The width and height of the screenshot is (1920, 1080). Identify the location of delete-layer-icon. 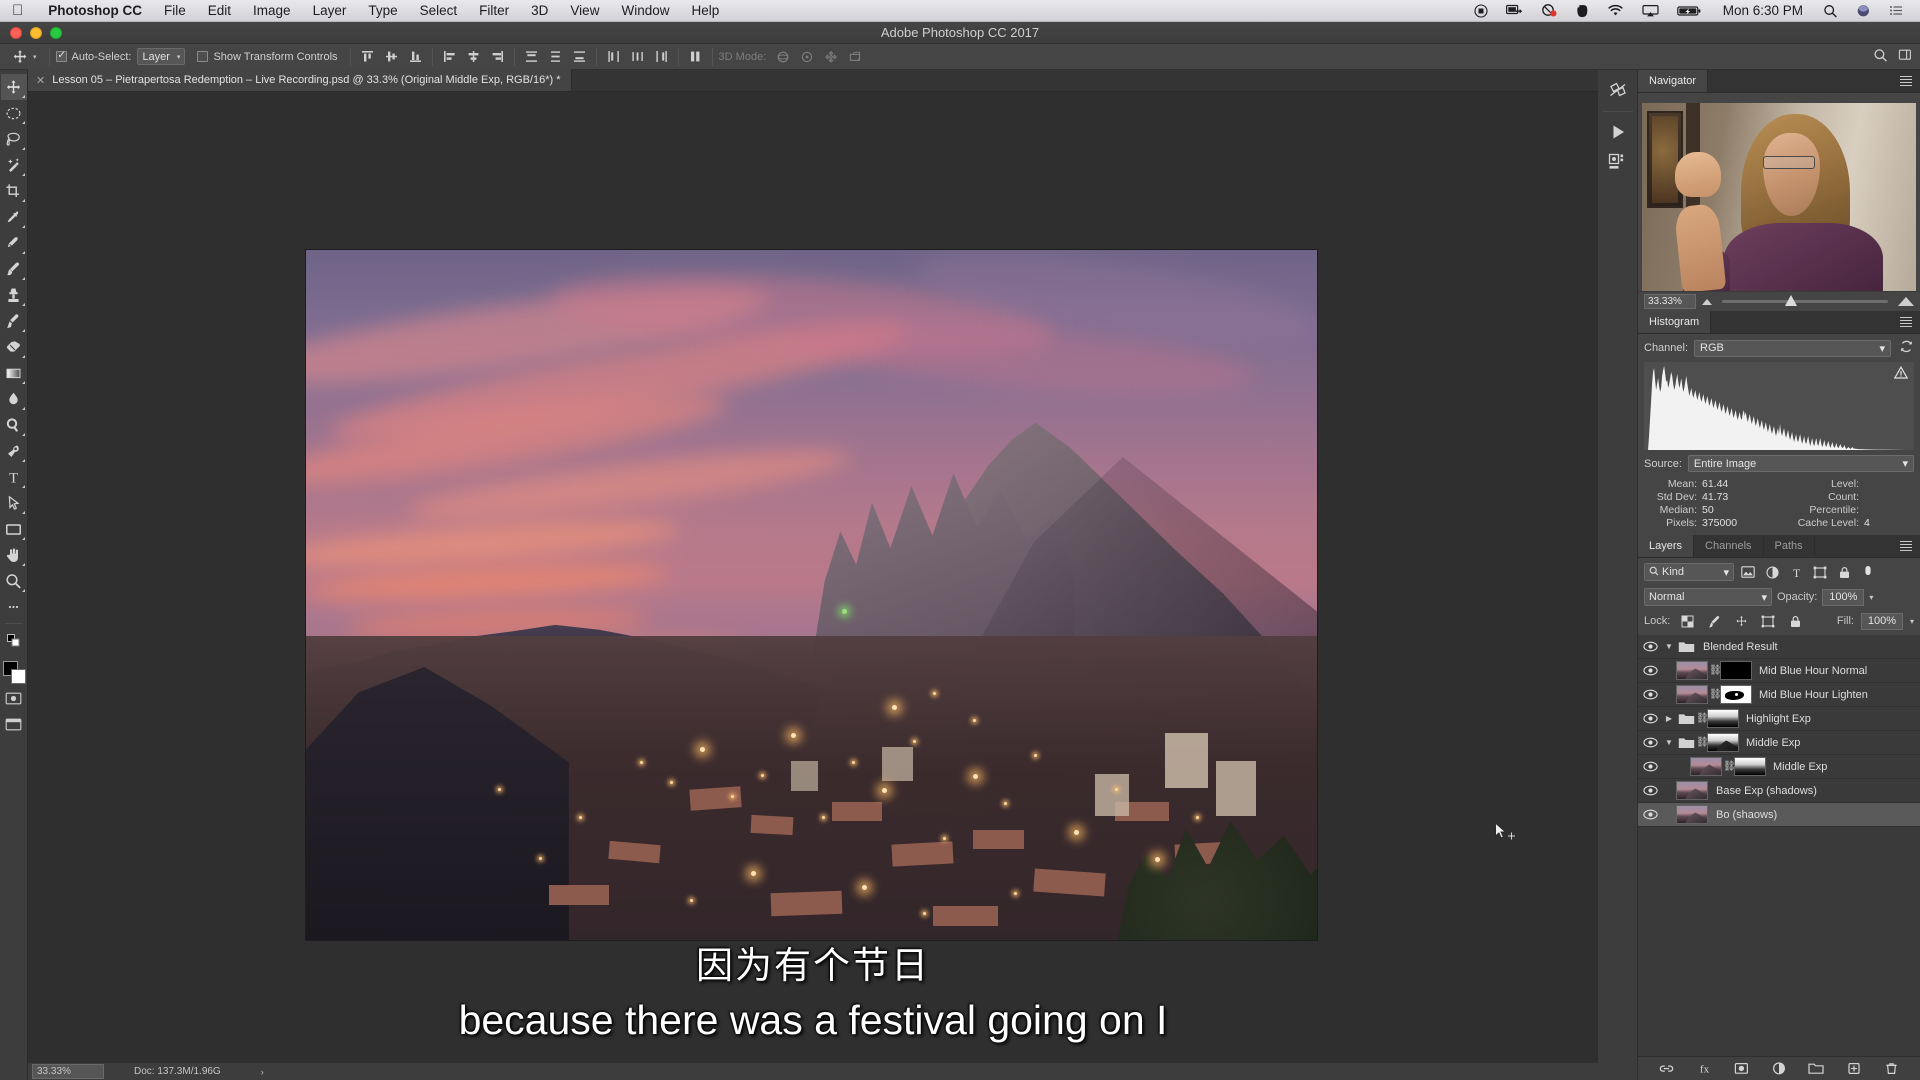
(1891, 1069).